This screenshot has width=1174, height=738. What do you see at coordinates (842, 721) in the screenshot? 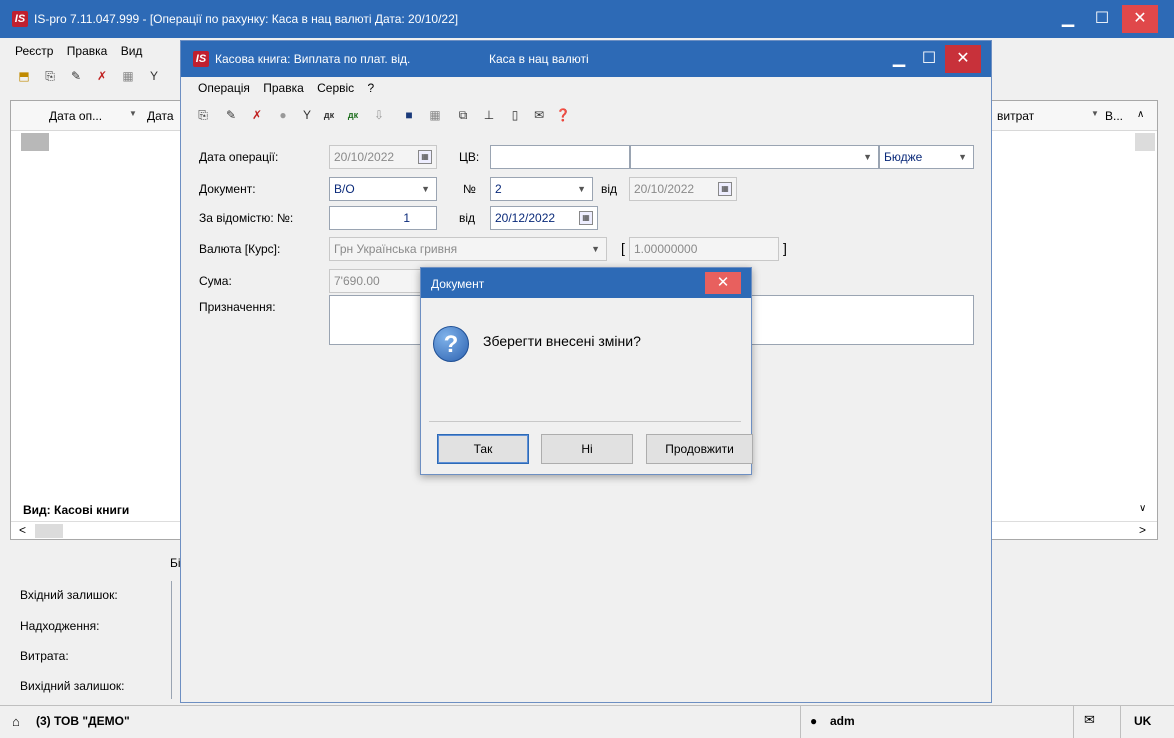
I see `user-name: adm` at bounding box center [842, 721].